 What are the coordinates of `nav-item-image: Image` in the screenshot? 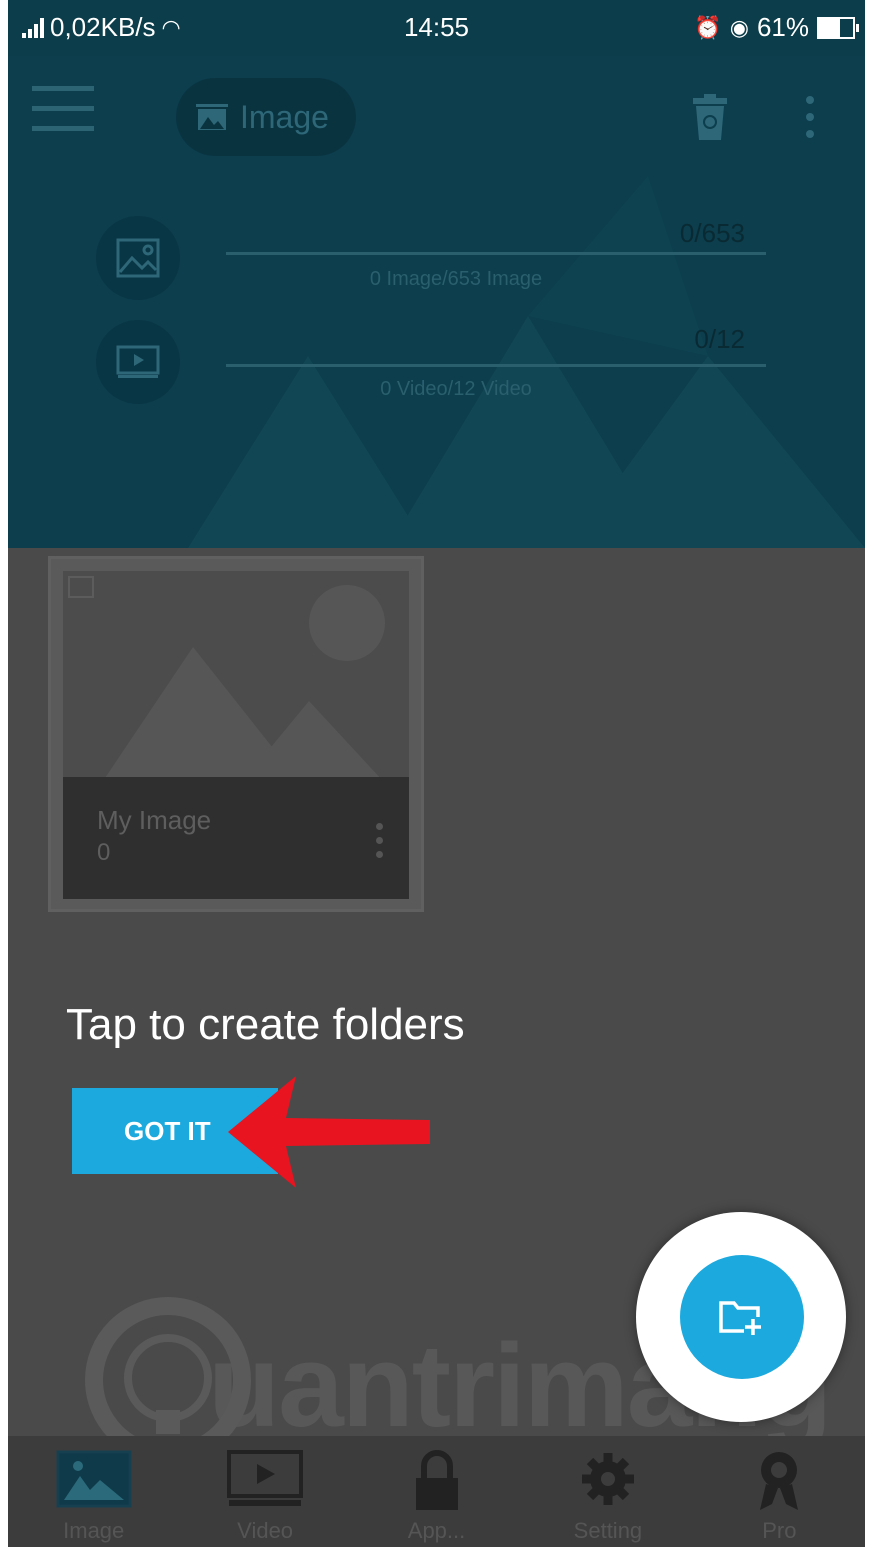 It's located at (93, 1491).